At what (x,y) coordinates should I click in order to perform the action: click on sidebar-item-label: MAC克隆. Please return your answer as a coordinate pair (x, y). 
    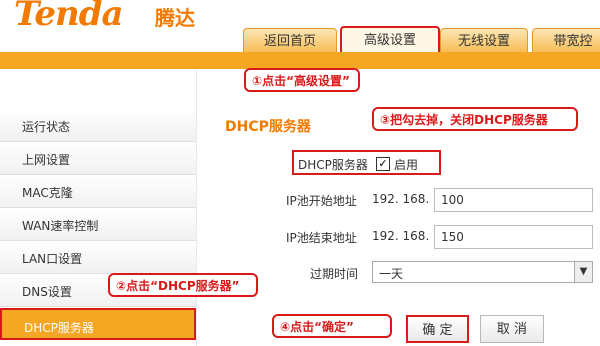
    Looking at the image, I should click on (47, 193).